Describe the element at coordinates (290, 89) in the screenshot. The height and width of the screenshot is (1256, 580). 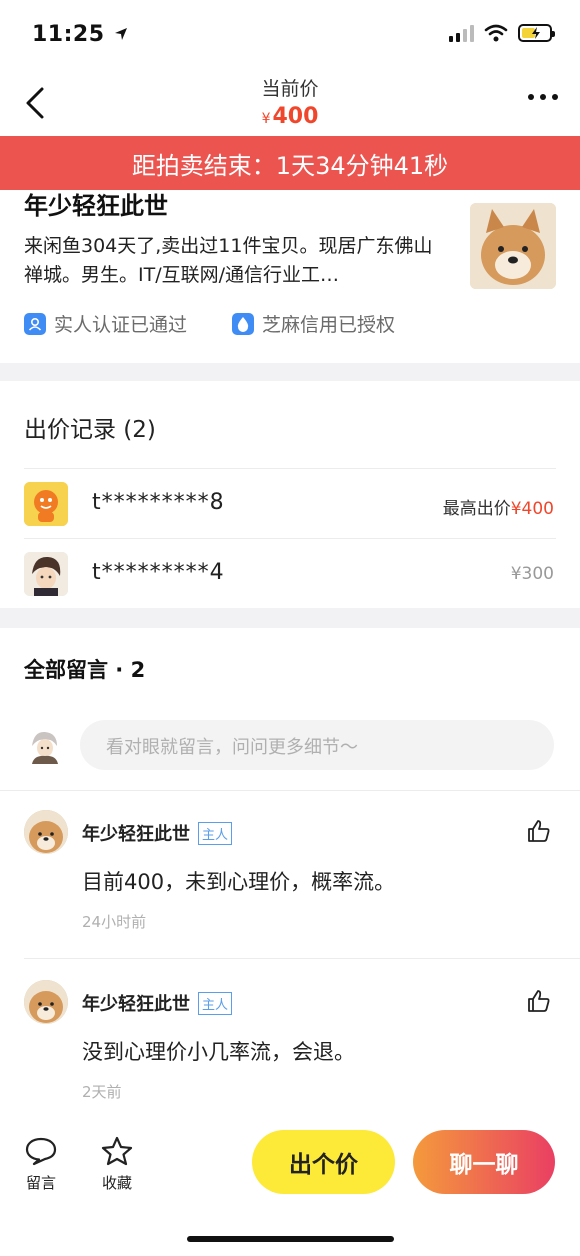
I see `nav-title: 当前价` at that location.